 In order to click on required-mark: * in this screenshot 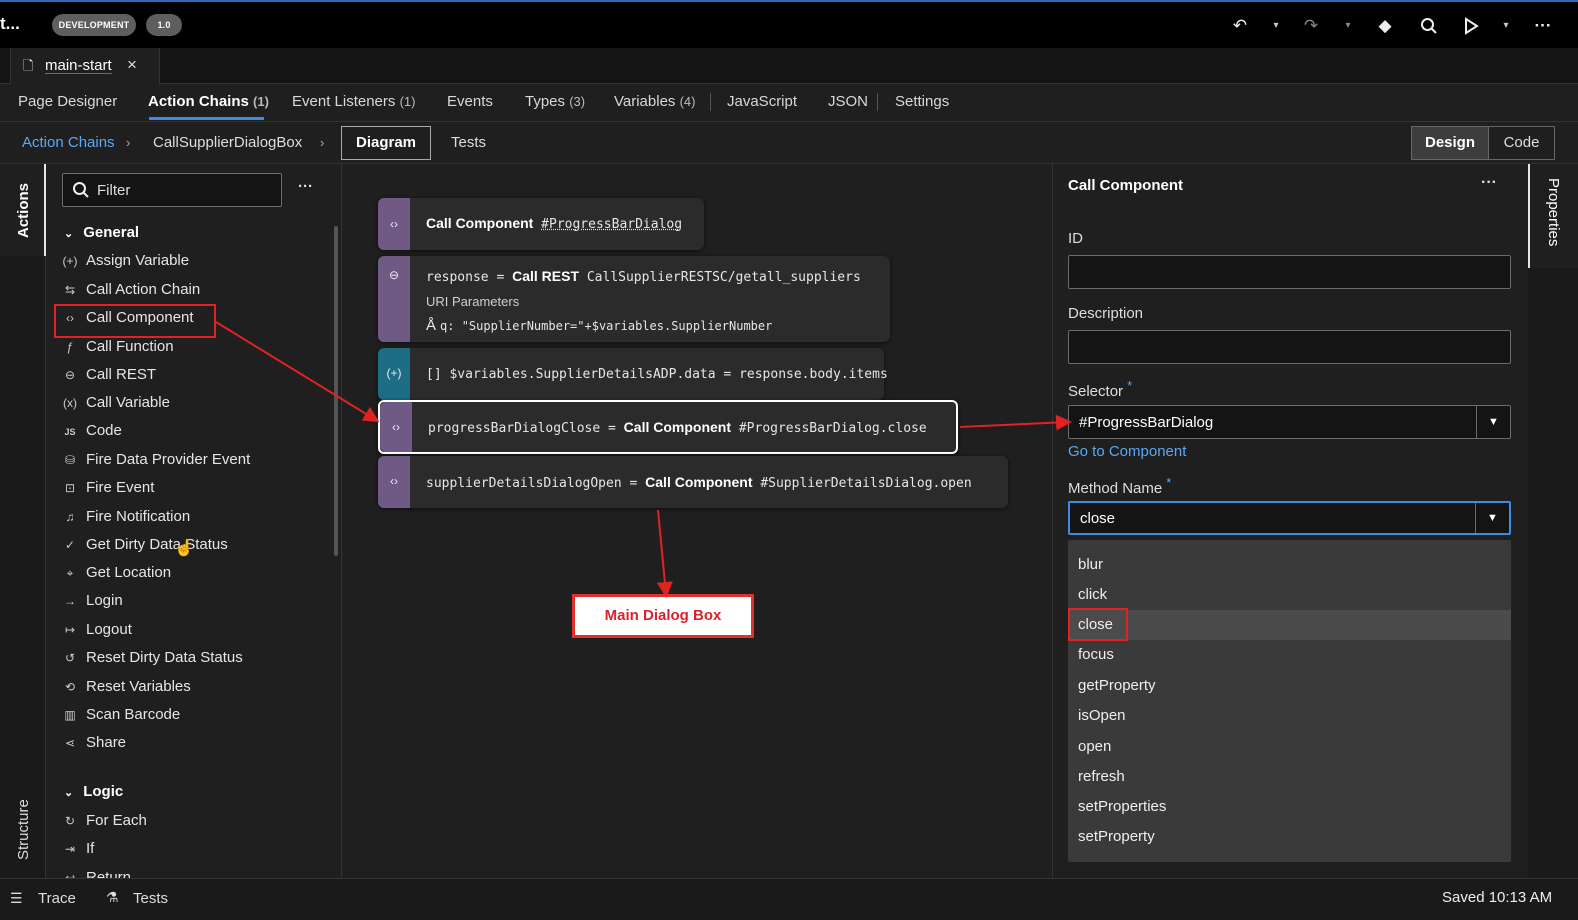, I will do `click(1169, 483)`.